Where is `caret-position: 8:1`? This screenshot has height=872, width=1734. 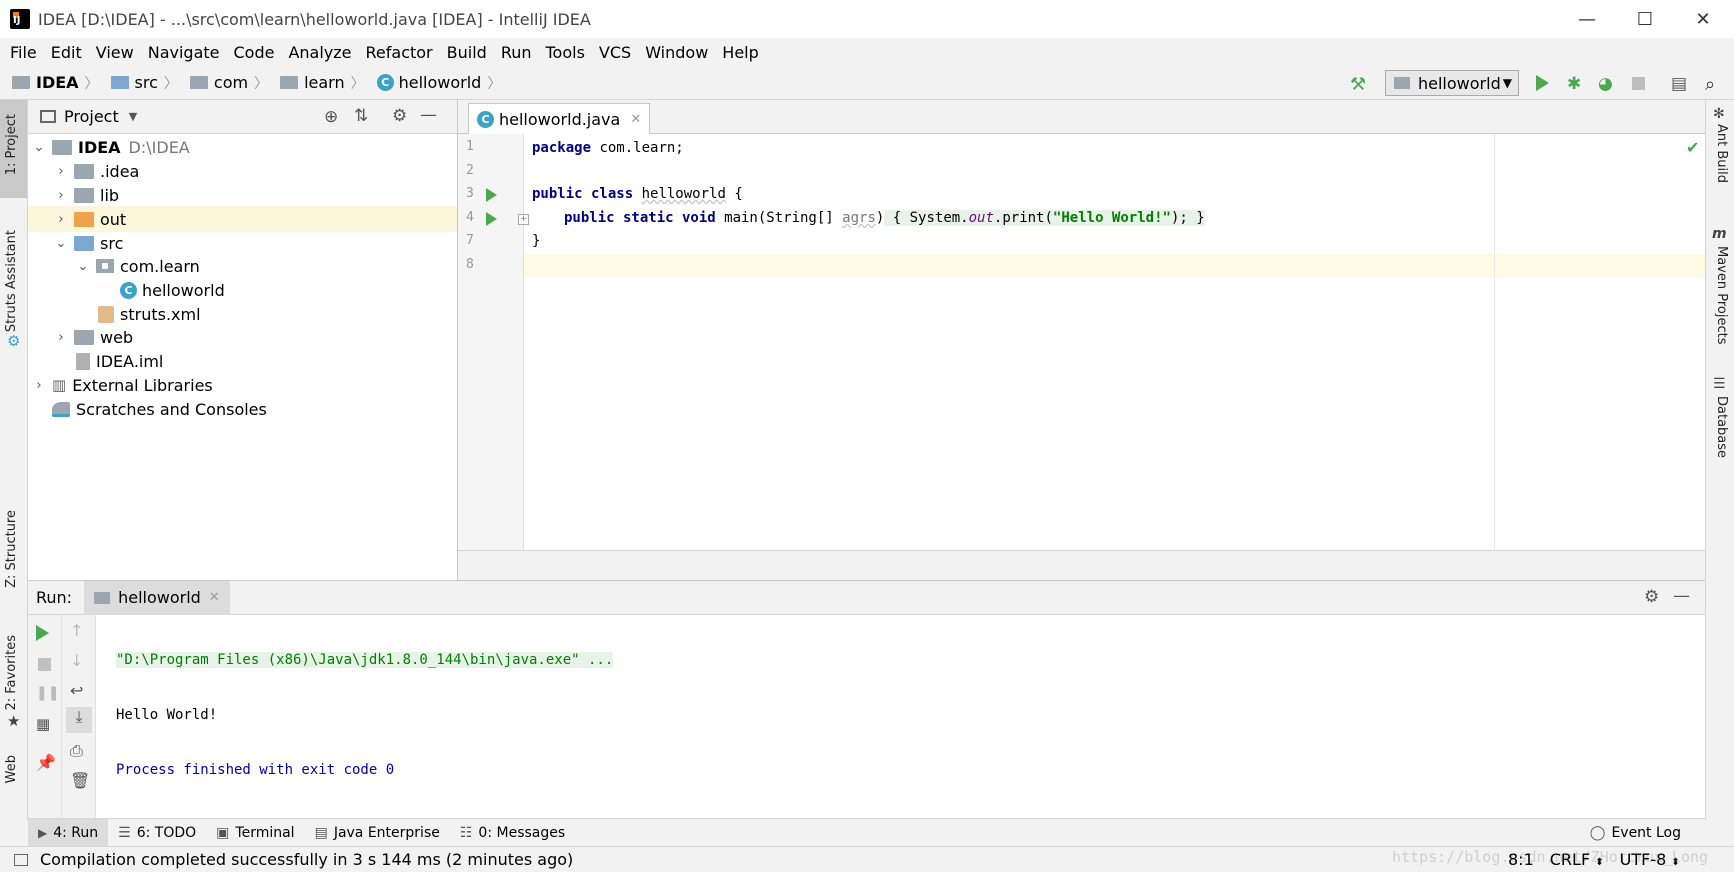 caret-position: 8:1 is located at coordinates (1521, 859).